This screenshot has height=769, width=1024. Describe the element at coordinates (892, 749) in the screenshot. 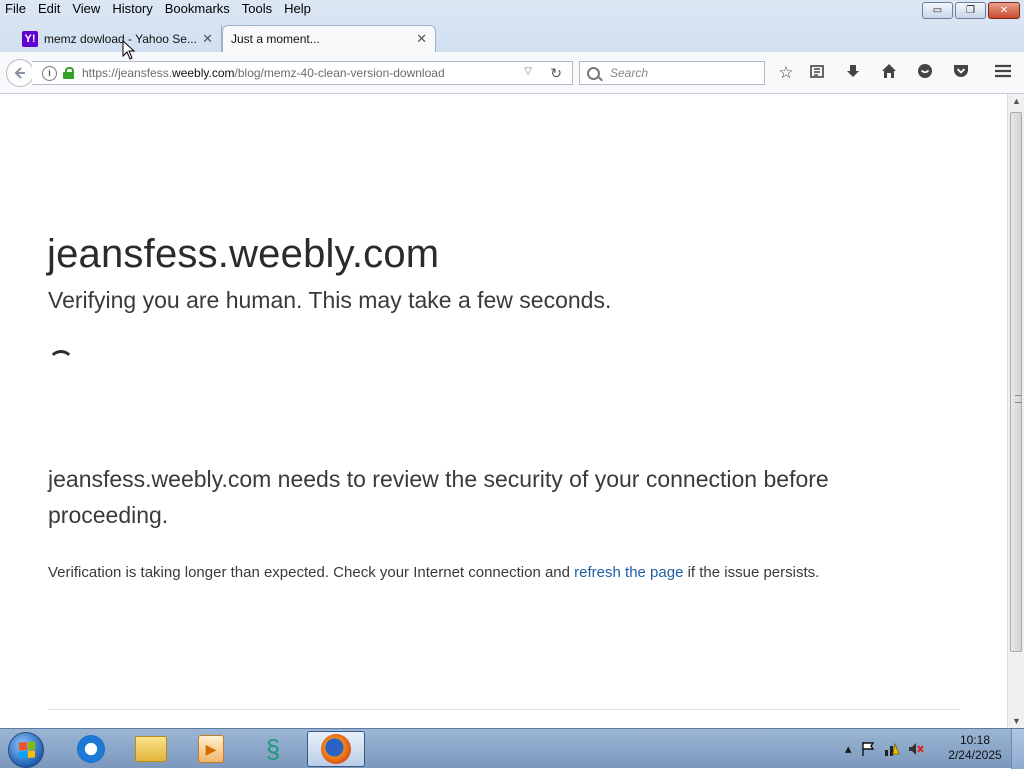

I see `network-icon` at that location.